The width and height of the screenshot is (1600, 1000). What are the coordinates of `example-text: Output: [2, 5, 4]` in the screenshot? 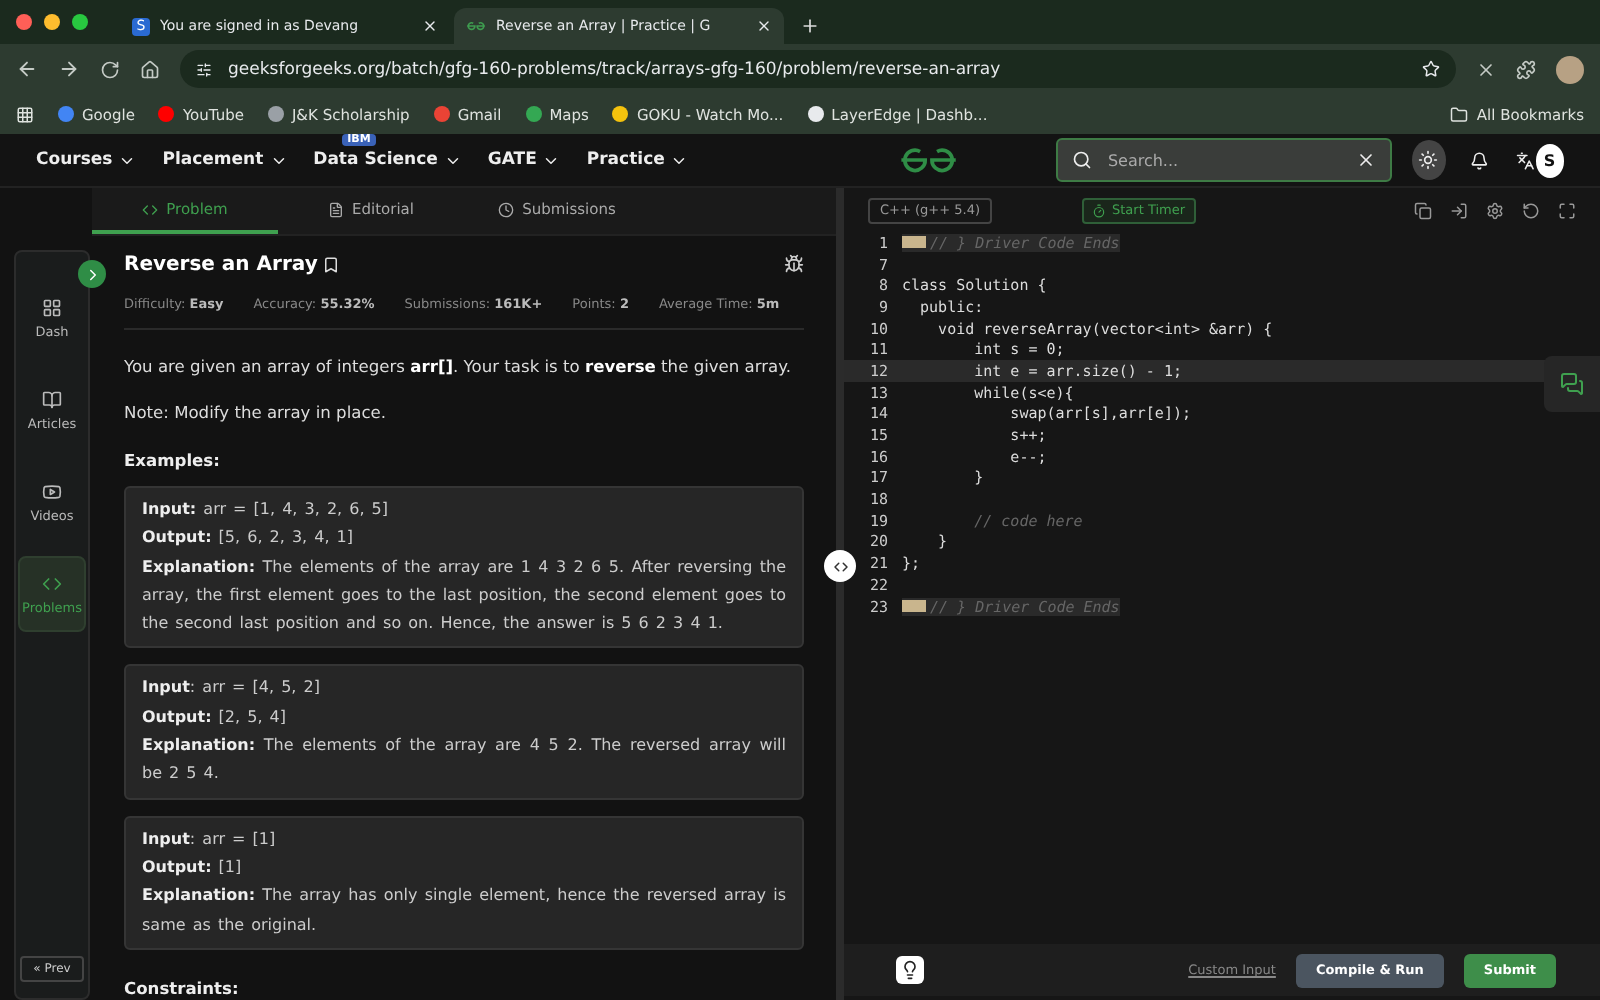 It's located at (215, 717).